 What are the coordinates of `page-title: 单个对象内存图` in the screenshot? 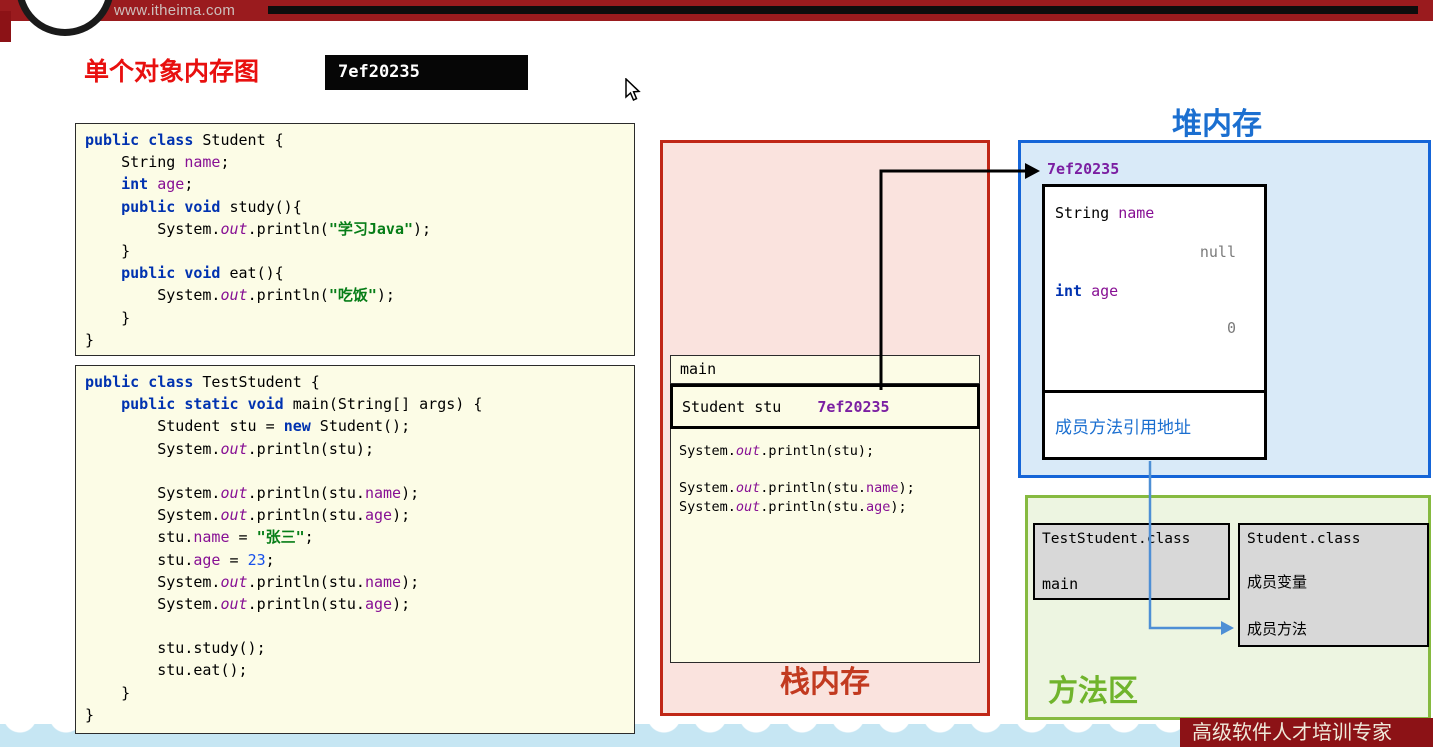 It's located at (172, 72).